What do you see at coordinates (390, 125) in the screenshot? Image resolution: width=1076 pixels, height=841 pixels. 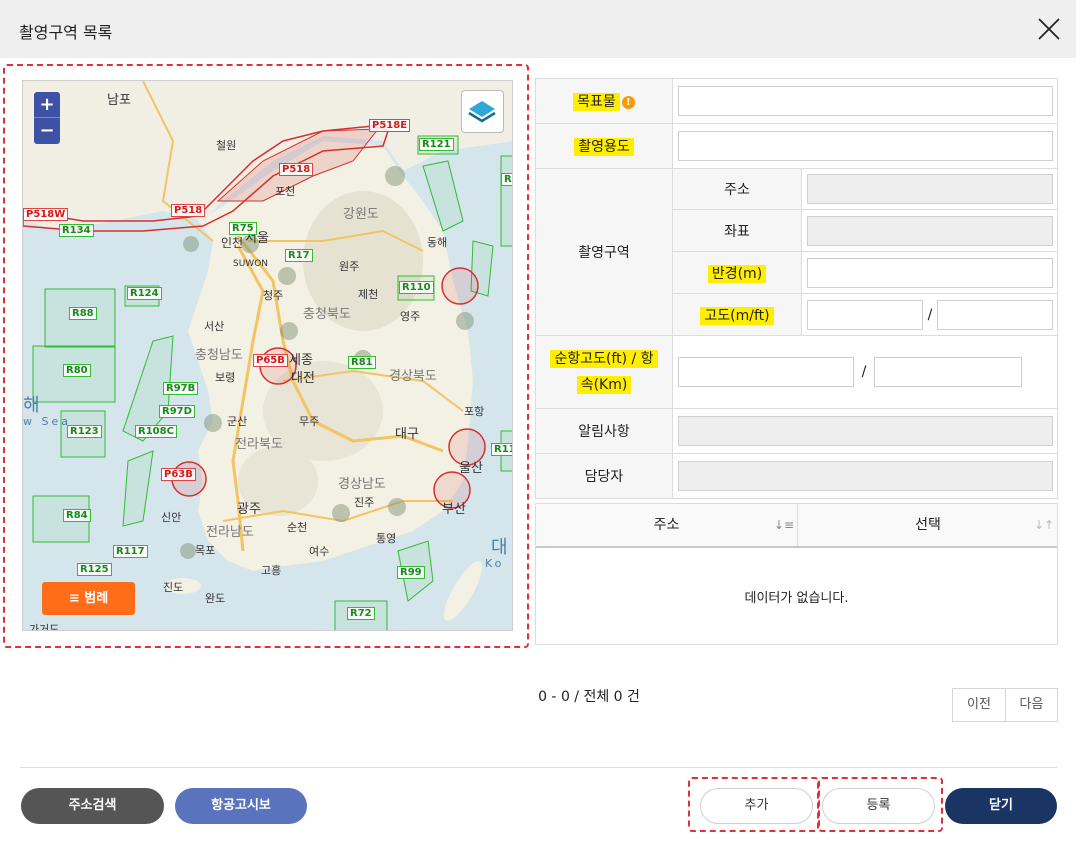 I see `zone-label-p518e: P518E` at bounding box center [390, 125].